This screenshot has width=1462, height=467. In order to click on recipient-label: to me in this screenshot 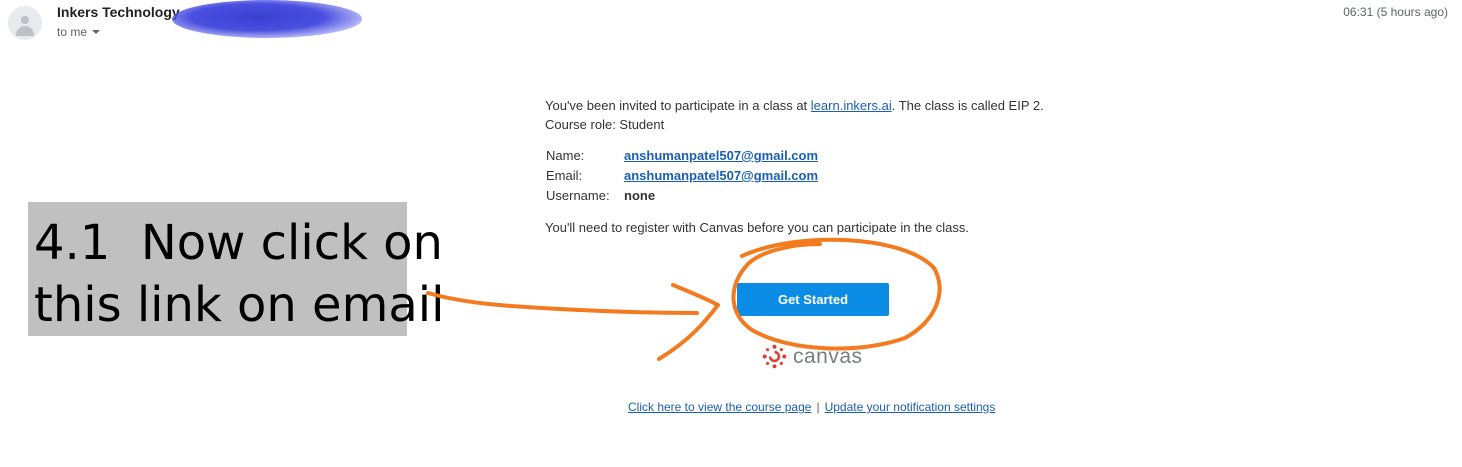, I will do `click(72, 32)`.